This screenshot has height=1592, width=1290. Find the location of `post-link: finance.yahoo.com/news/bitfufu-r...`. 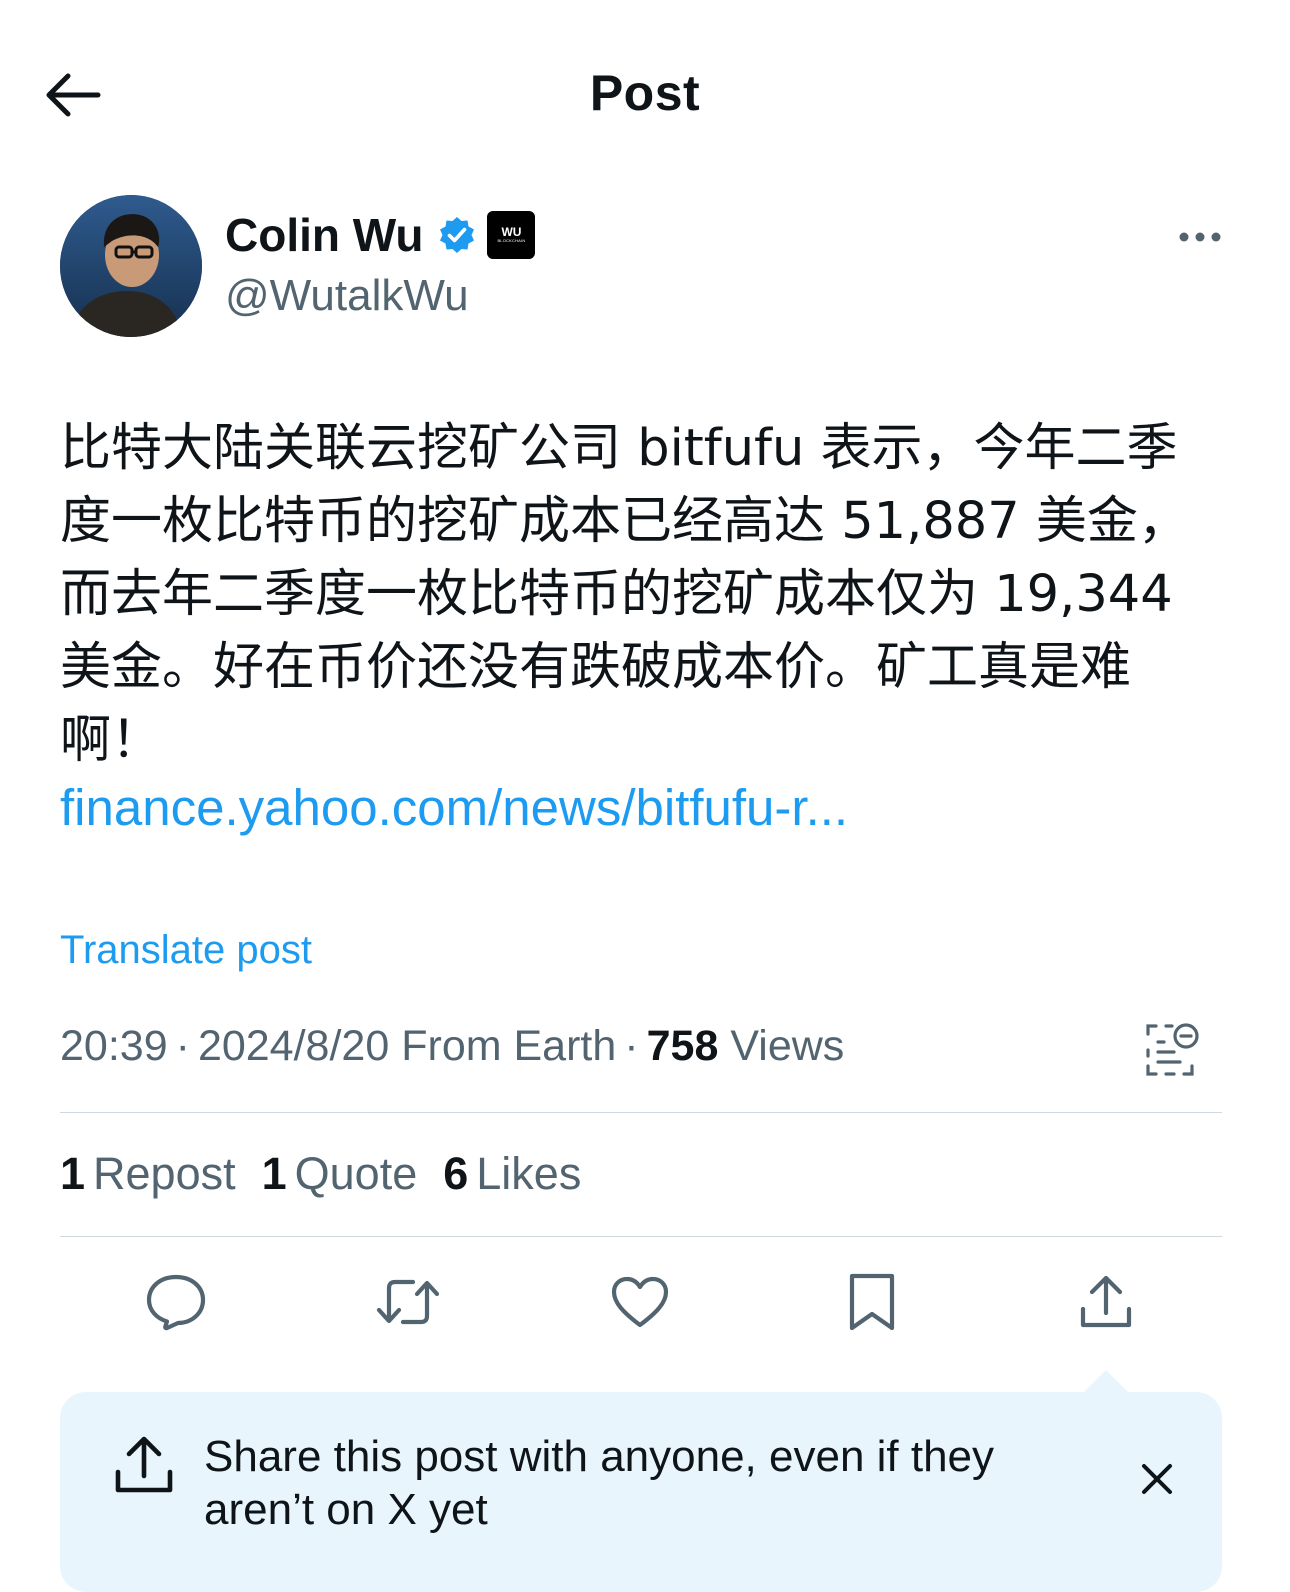

post-link: finance.yahoo.com/news/bitfufu-r... is located at coordinates (454, 807).